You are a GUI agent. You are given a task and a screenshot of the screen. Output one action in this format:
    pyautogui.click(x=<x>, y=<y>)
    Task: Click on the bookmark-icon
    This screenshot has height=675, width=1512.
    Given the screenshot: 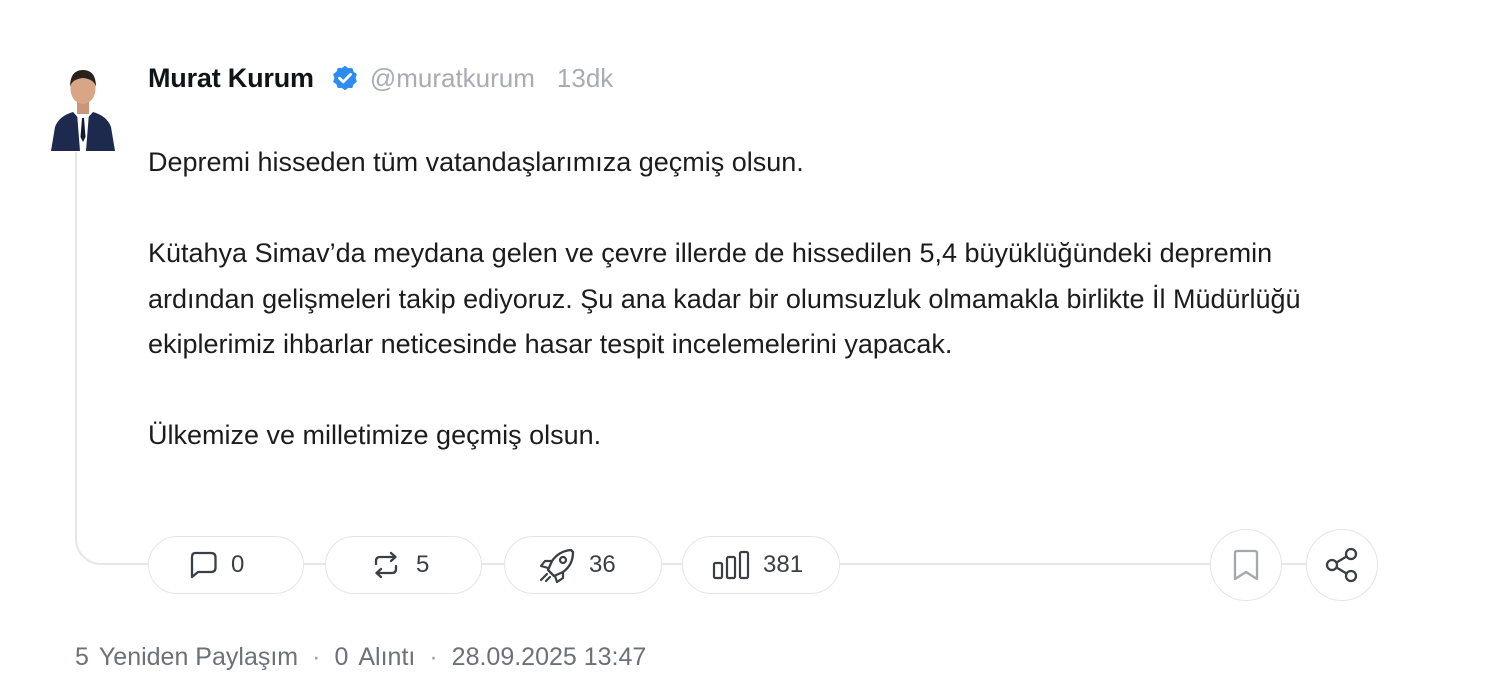 What is the action you would take?
    pyautogui.click(x=1246, y=565)
    